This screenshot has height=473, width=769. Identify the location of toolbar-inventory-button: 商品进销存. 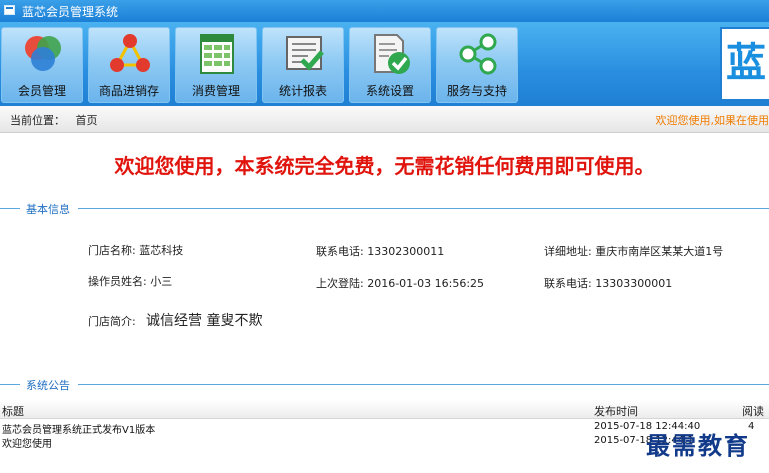
(129, 65).